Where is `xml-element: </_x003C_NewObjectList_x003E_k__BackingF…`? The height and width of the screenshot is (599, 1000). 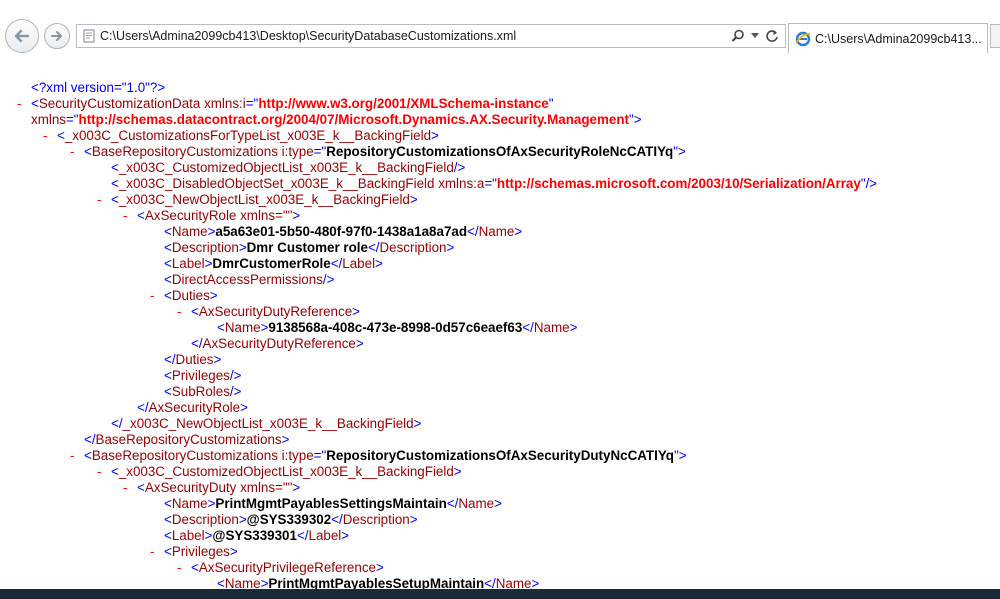
xml-element: </_x003C_NewObjectList_x003E_k__BackingF… is located at coordinates (266, 423).